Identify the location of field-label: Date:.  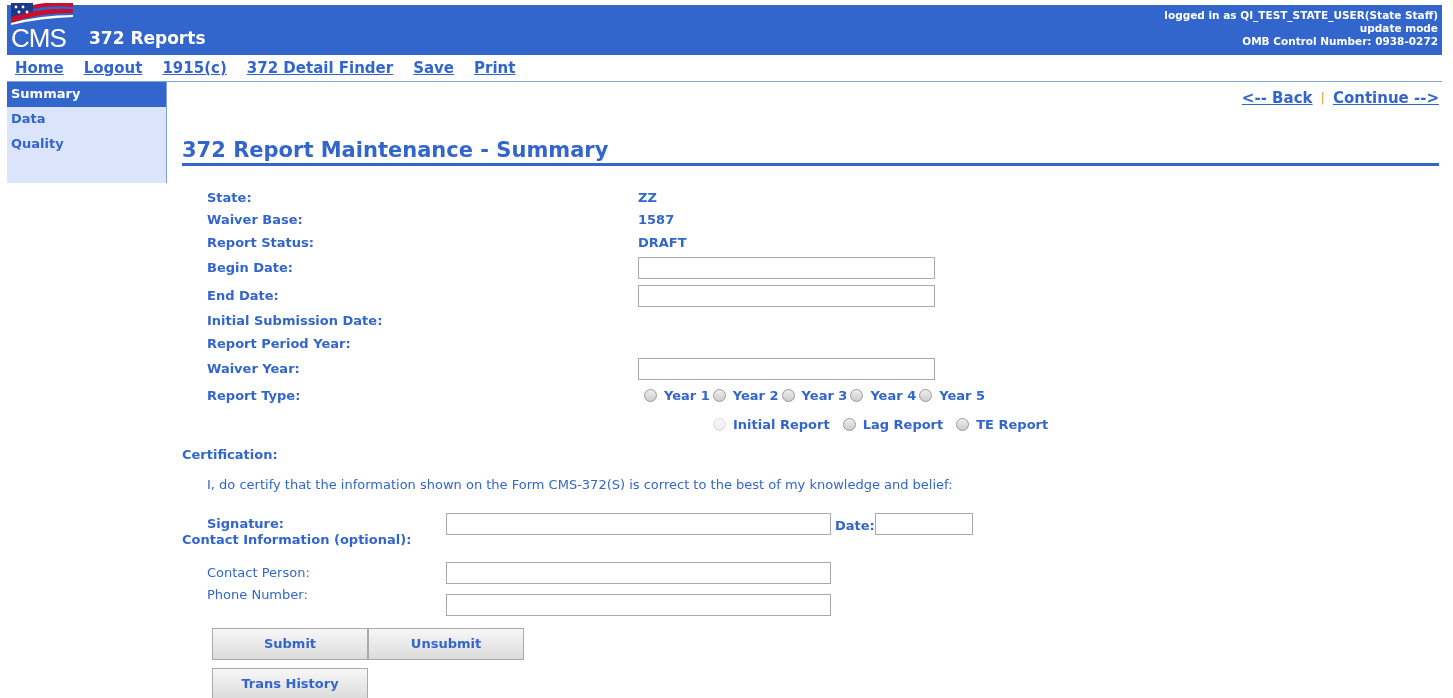
(855, 525).